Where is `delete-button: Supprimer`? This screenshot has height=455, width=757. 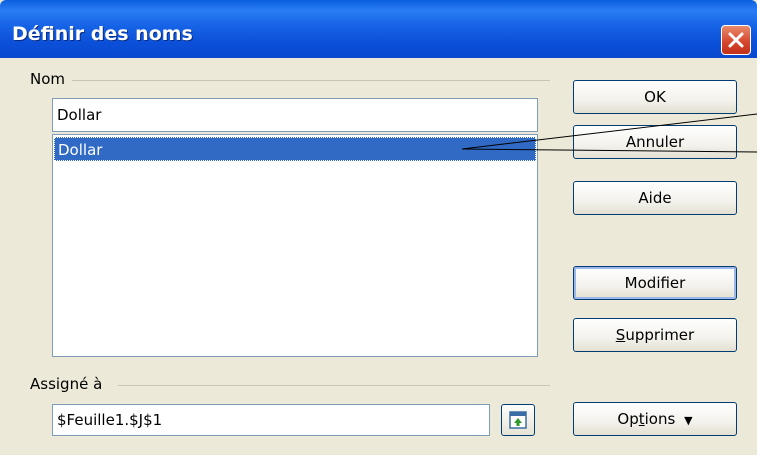 delete-button: Supprimer is located at coordinates (655, 335).